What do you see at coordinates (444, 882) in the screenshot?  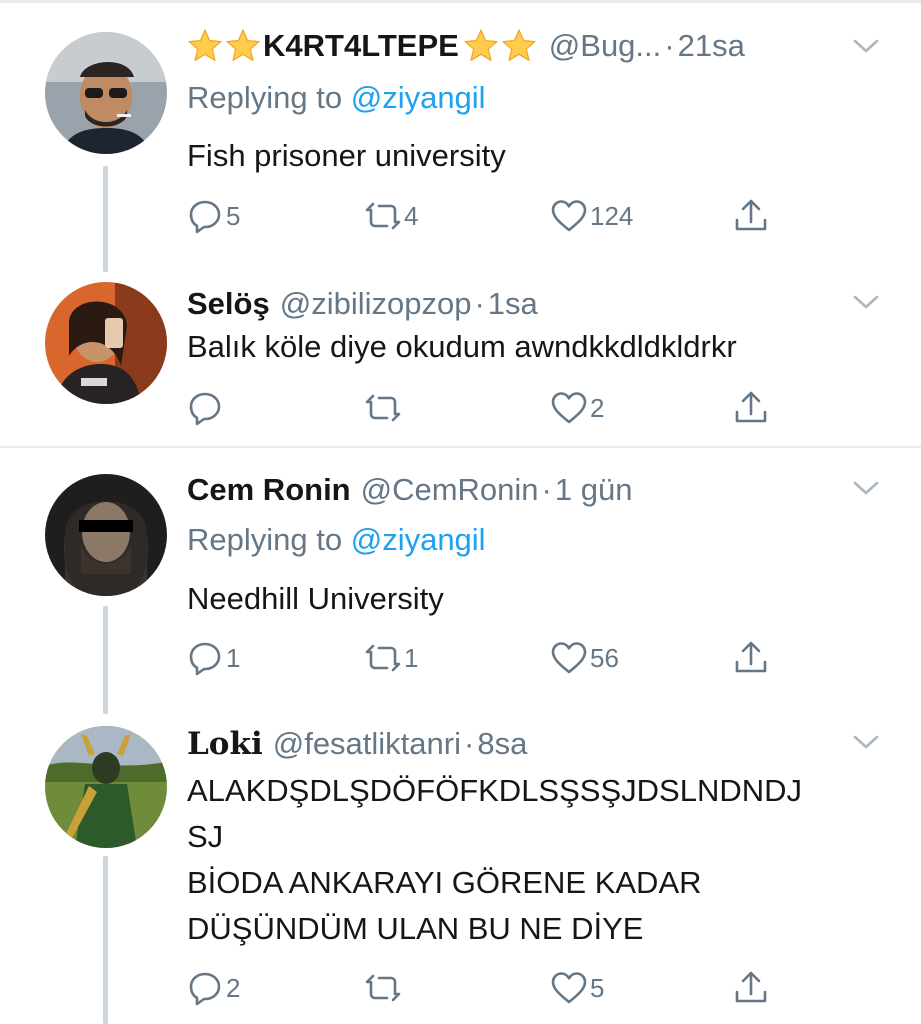 I see `tweet-text-line: BİODA ANKARAYI GÖRENE KADAR` at bounding box center [444, 882].